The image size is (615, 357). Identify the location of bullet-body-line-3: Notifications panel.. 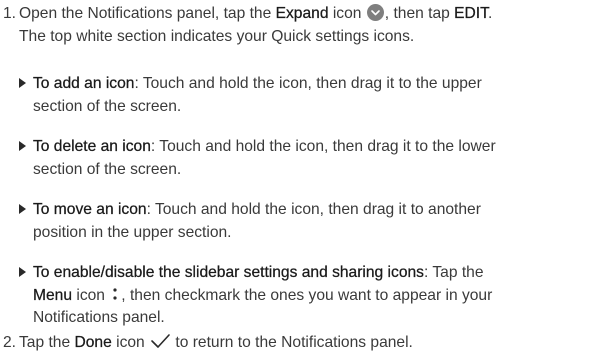
(99, 317).